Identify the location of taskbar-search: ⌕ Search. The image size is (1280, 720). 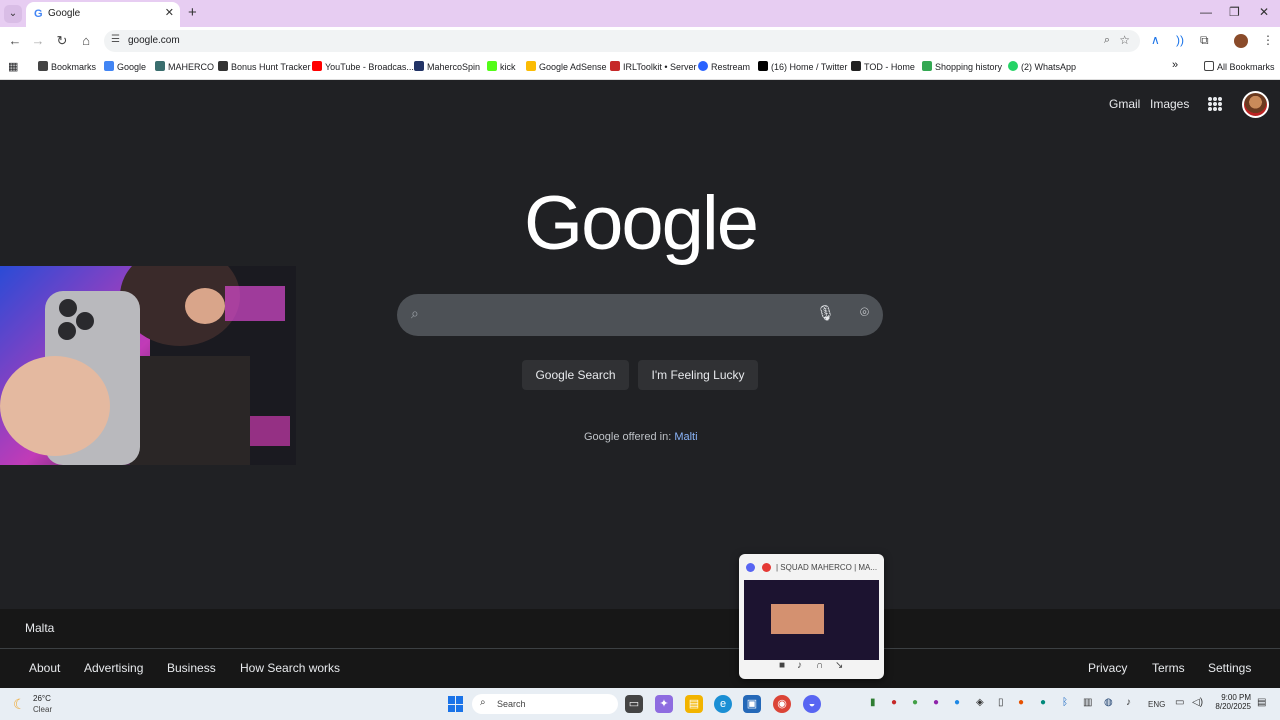
(545, 704).